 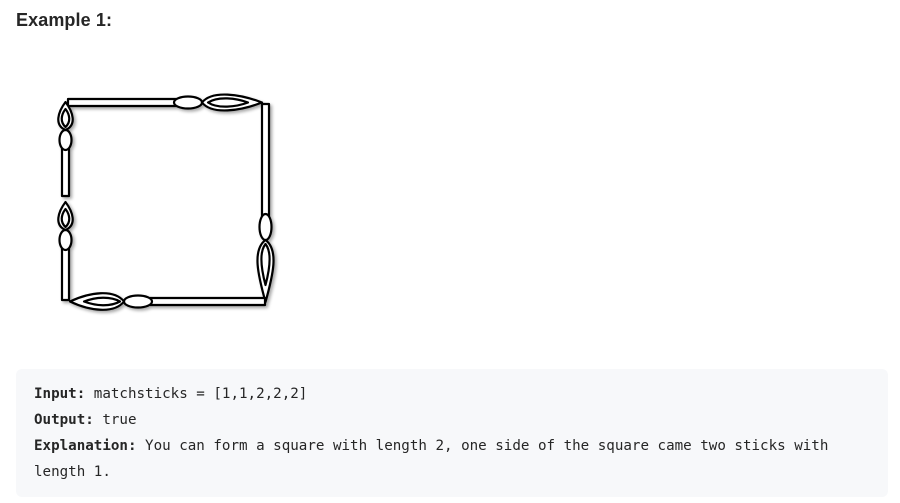 What do you see at coordinates (85, 446) in the screenshot?
I see `explanation-label: Explanation:` at bounding box center [85, 446].